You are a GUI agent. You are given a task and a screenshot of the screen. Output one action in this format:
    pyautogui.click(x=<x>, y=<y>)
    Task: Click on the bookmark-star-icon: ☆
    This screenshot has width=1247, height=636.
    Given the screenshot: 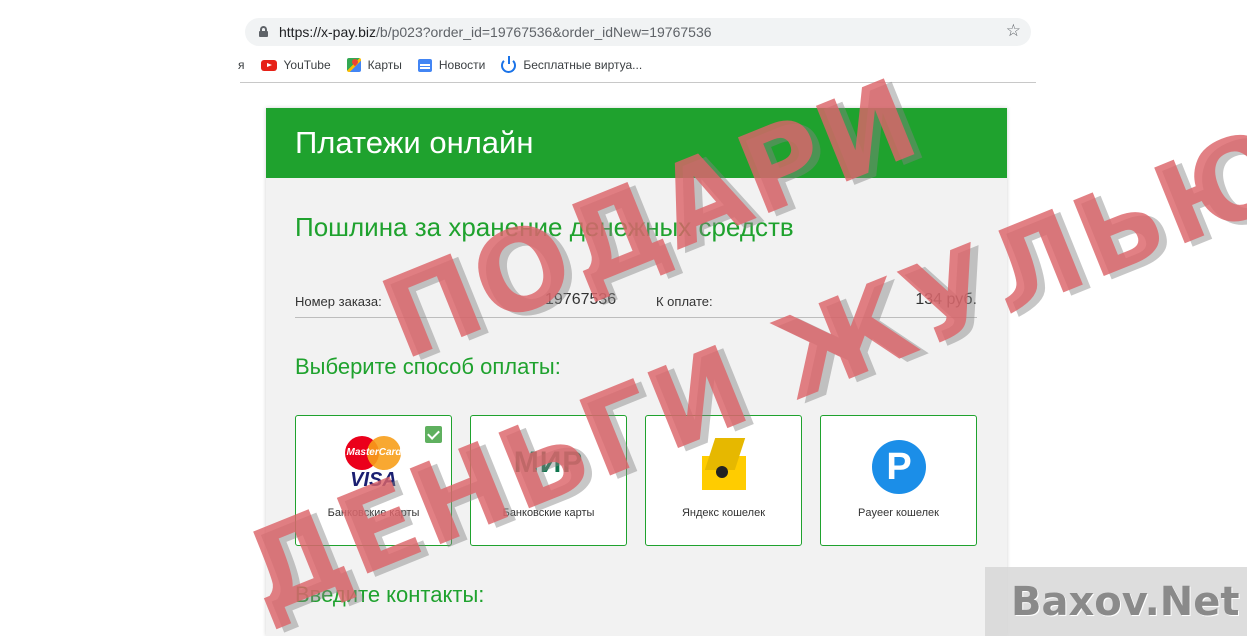 What is the action you would take?
    pyautogui.click(x=1013, y=31)
    